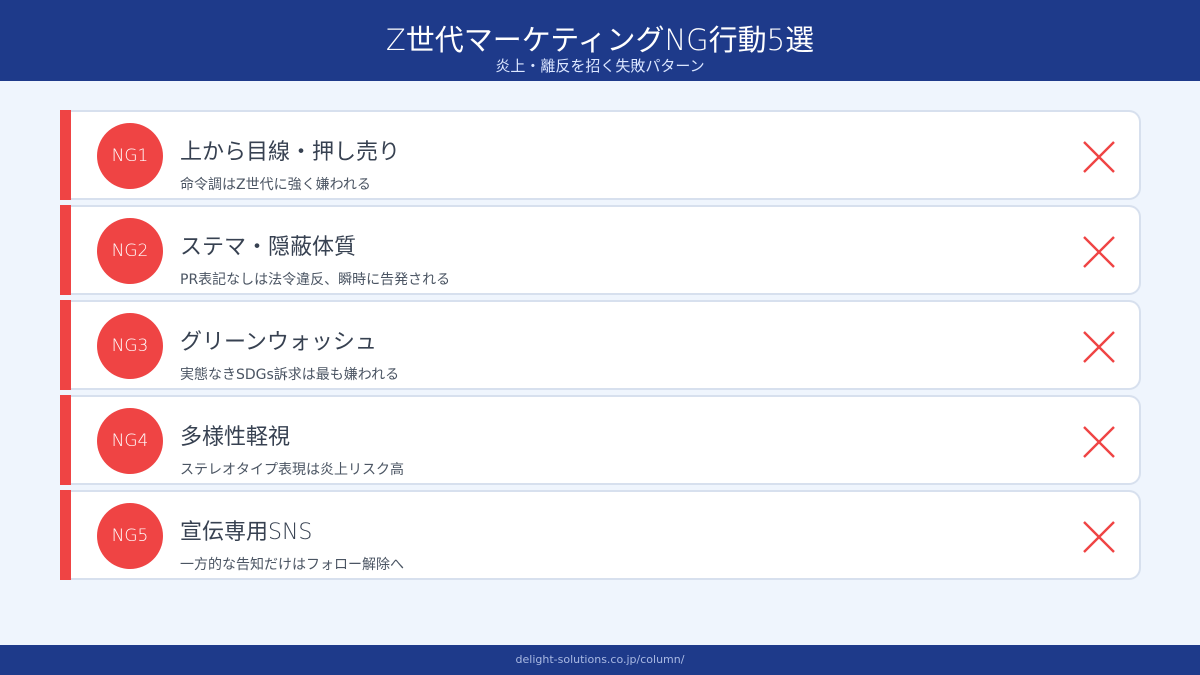 The width and height of the screenshot is (1200, 675). I want to click on ng-badge: NG5, so click(130, 536).